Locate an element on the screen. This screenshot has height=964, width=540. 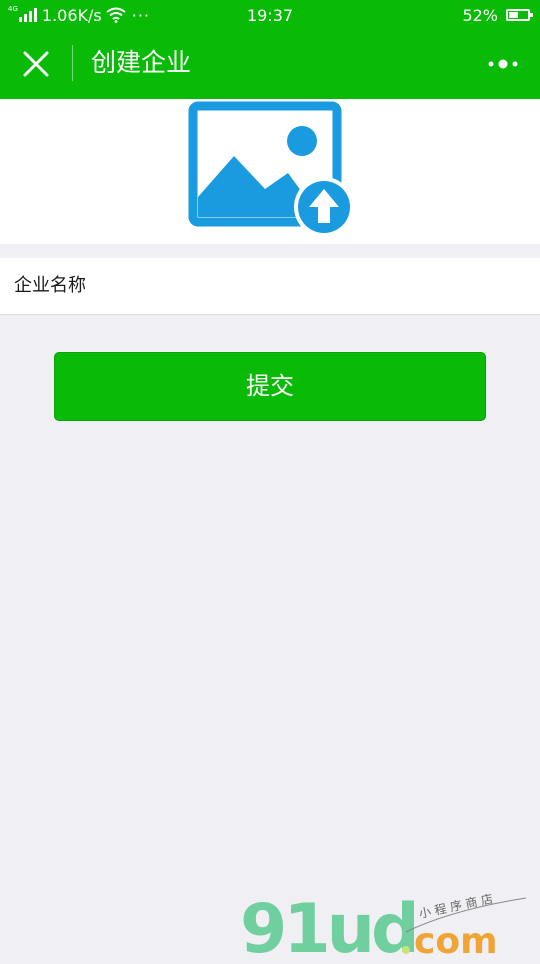
watermark-logo-icon: 91ud com 小 程 序 商 店 is located at coordinates (383, 927).